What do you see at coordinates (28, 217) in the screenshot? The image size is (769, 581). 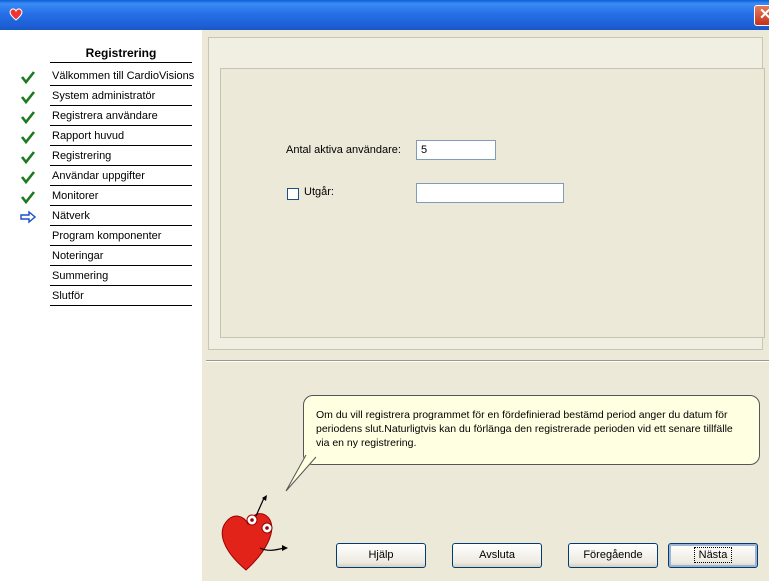 I see `arrow-right-icon` at bounding box center [28, 217].